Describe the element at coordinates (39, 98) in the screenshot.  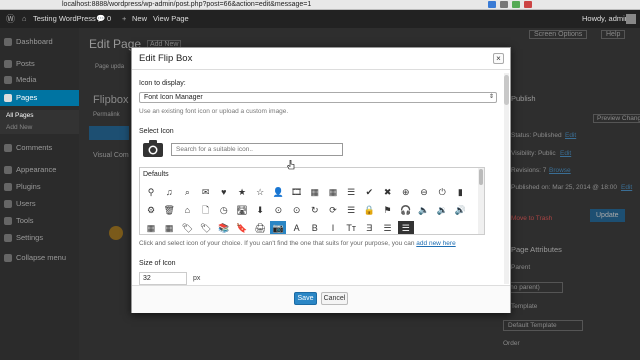
I see `sidebar-item-pages: Pages` at that location.